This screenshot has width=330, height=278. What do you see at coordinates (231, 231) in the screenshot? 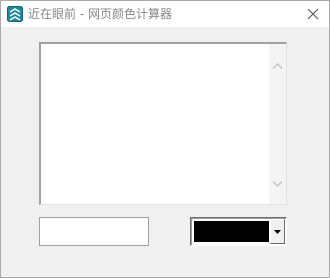
I see `selected-color-swatch` at bounding box center [231, 231].